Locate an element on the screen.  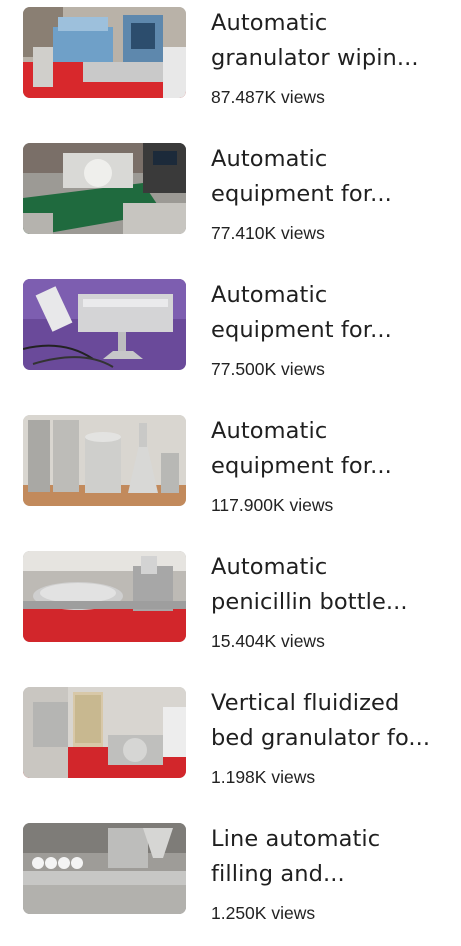
granulator-machine-thumbnail is located at coordinates (104, 52).